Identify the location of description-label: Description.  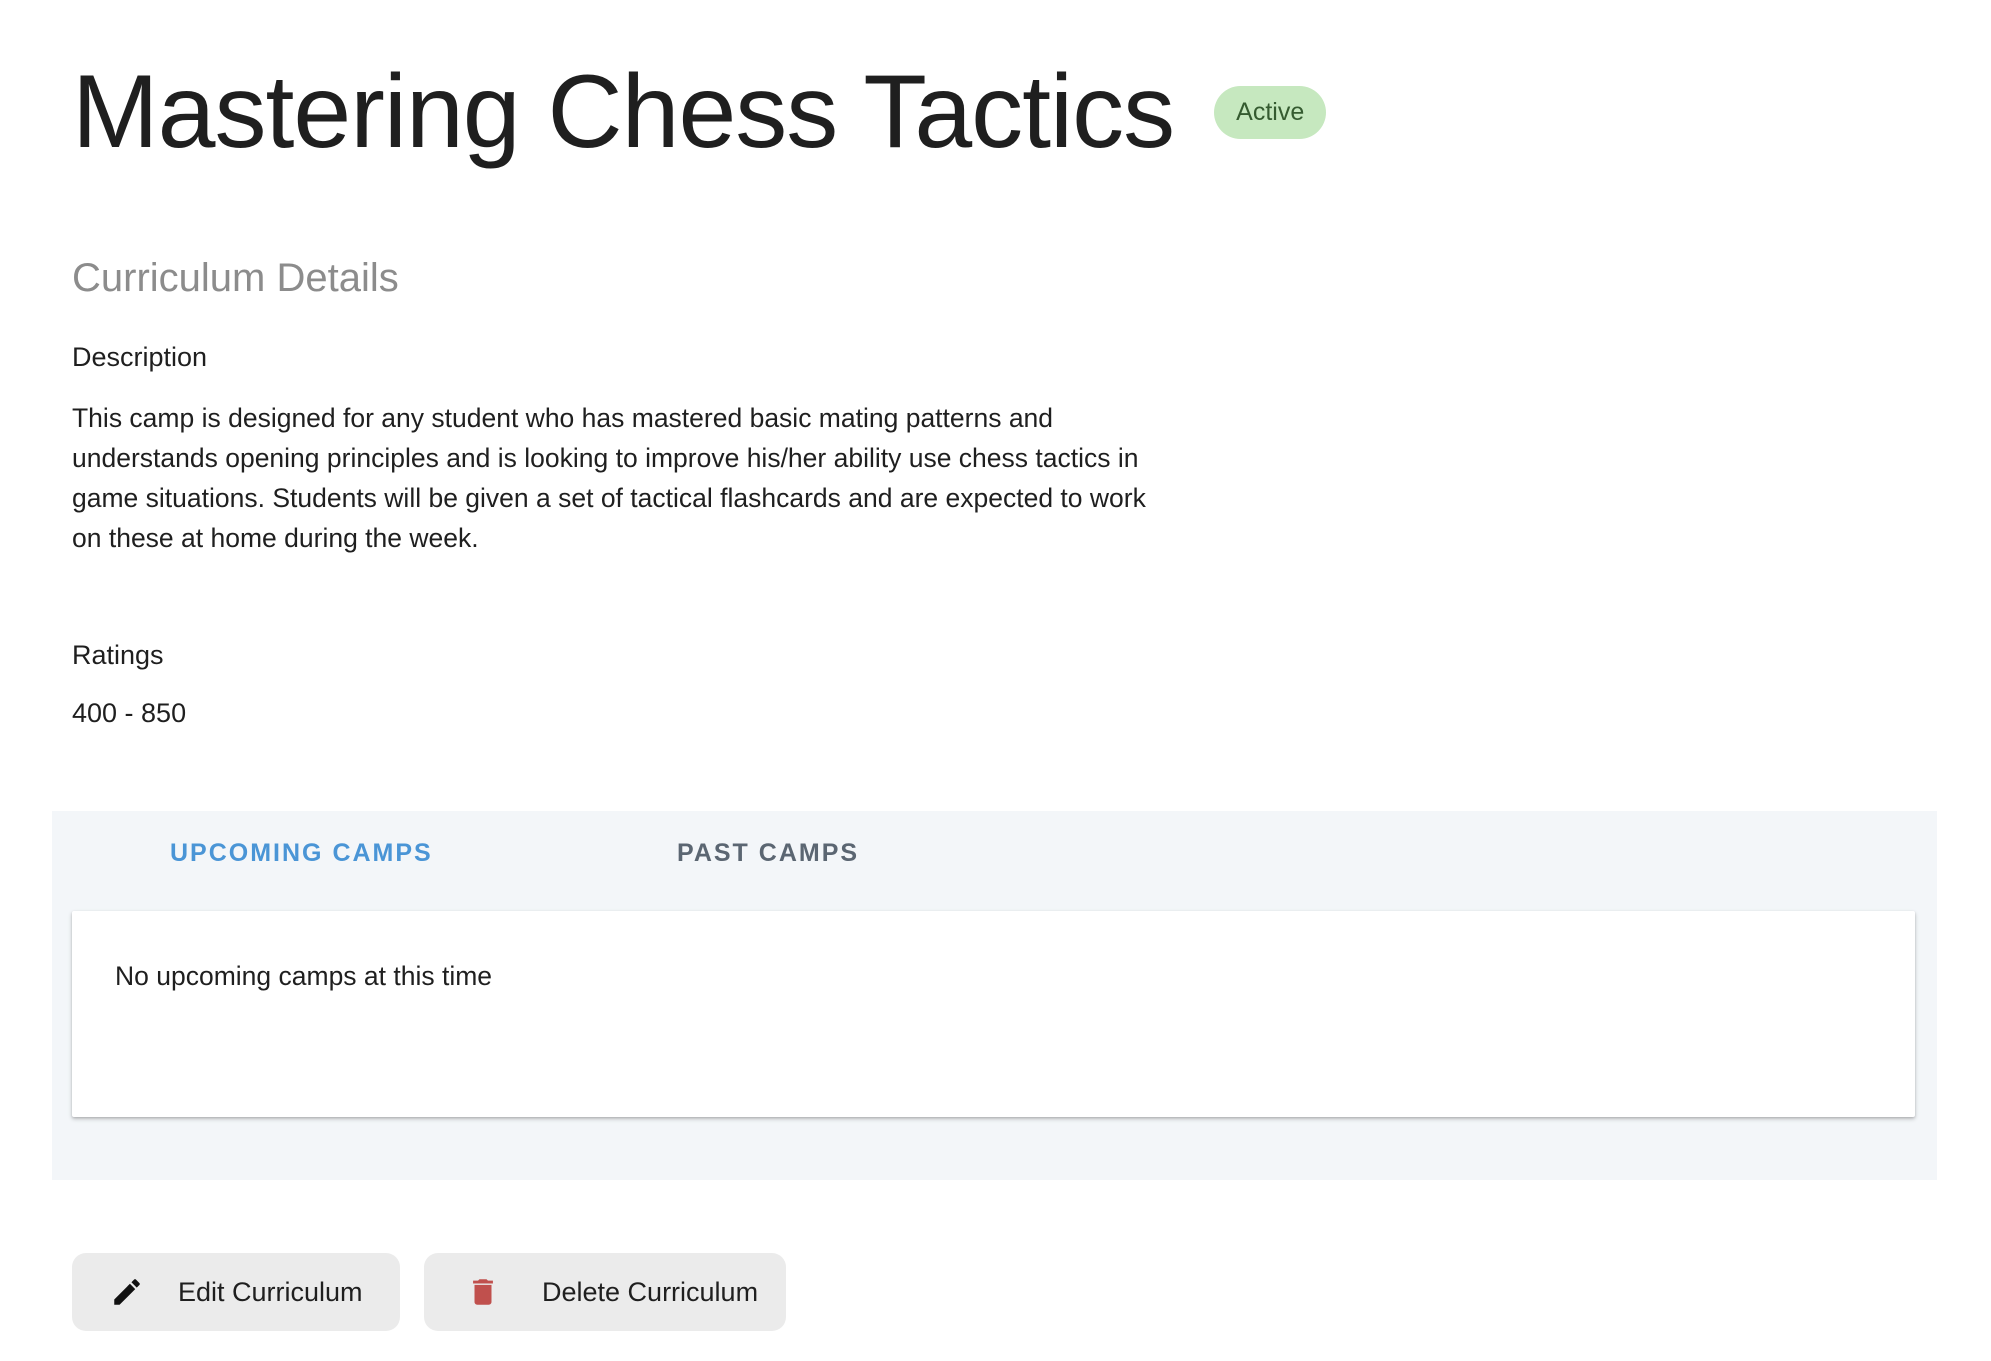
(140, 357).